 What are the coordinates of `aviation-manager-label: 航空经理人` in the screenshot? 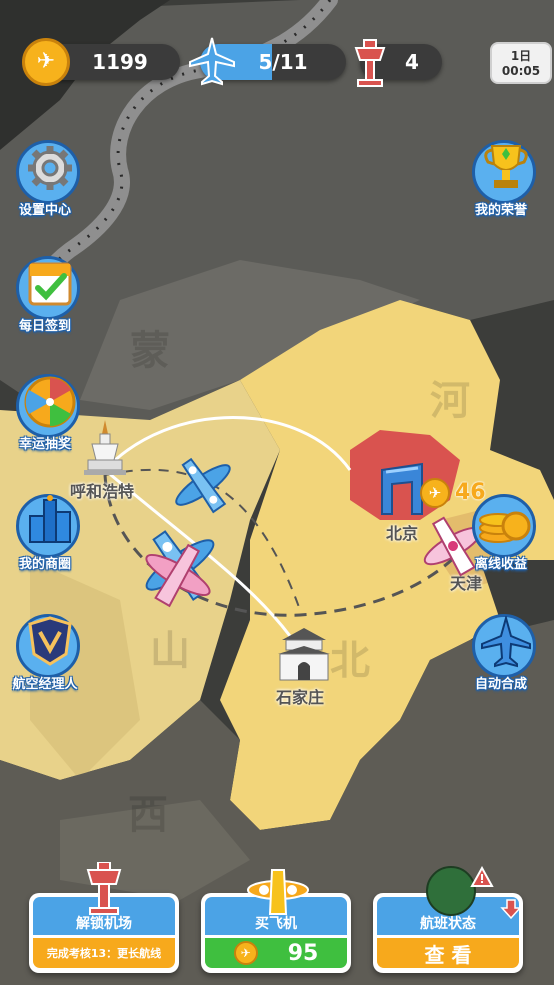 It's located at (45, 684).